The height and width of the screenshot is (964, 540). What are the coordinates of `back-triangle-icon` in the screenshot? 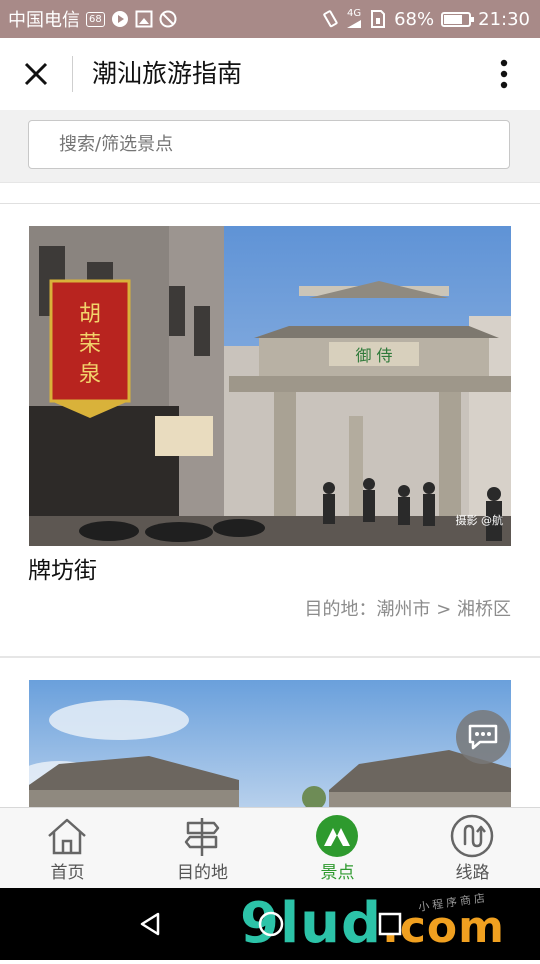 It's located at (150, 924).